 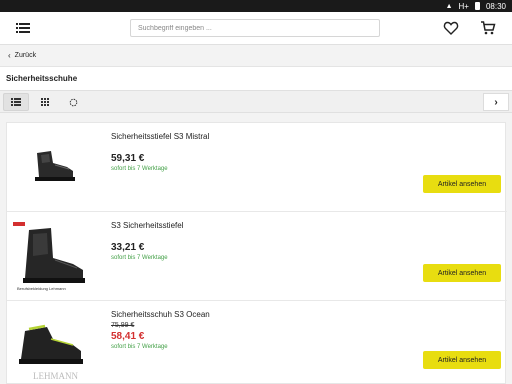 I want to click on grid-view-icon, so click(x=45, y=102).